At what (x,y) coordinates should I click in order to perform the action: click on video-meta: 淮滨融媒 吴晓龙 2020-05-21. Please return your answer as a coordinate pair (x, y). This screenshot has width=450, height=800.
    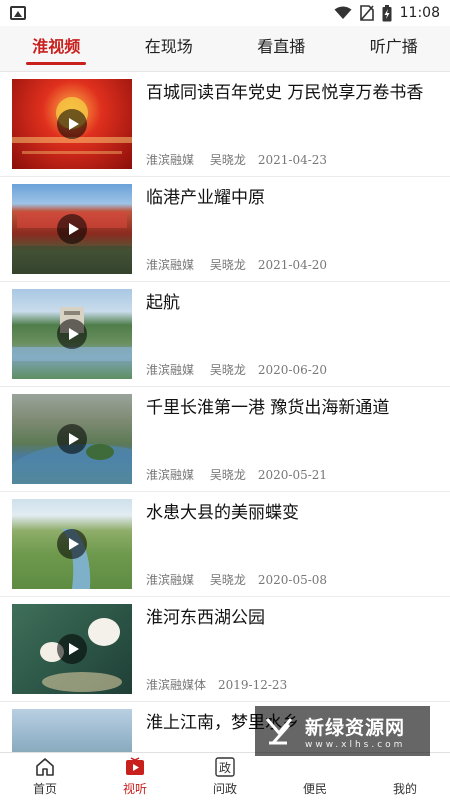
    Looking at the image, I should click on (292, 474).